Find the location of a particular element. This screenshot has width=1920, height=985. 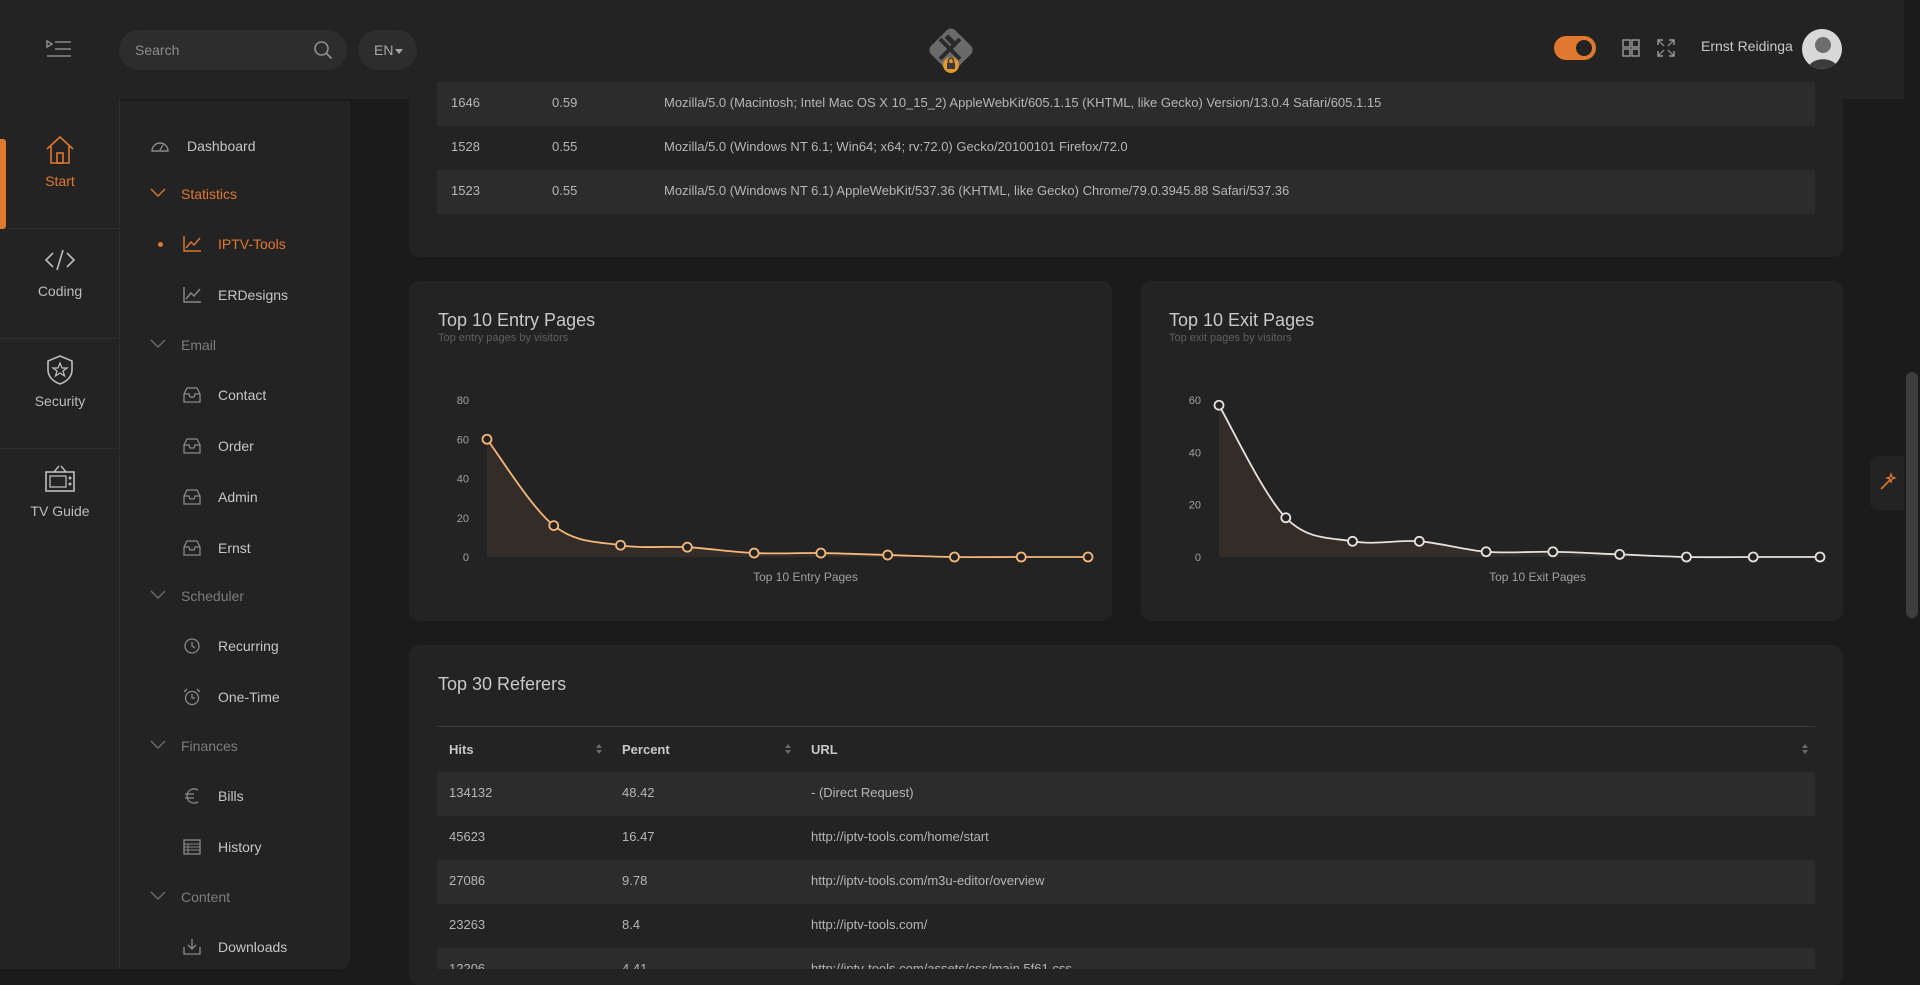

rail-item-start: Start is located at coordinates (60, 174).